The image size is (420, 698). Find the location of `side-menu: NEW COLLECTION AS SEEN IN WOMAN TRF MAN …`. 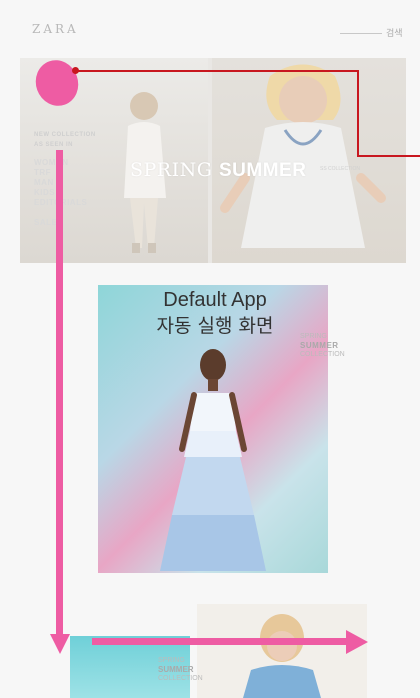

side-menu: NEW COLLECTION AS SEEN IN WOMAN TRF MAN … is located at coordinates (74, 179).